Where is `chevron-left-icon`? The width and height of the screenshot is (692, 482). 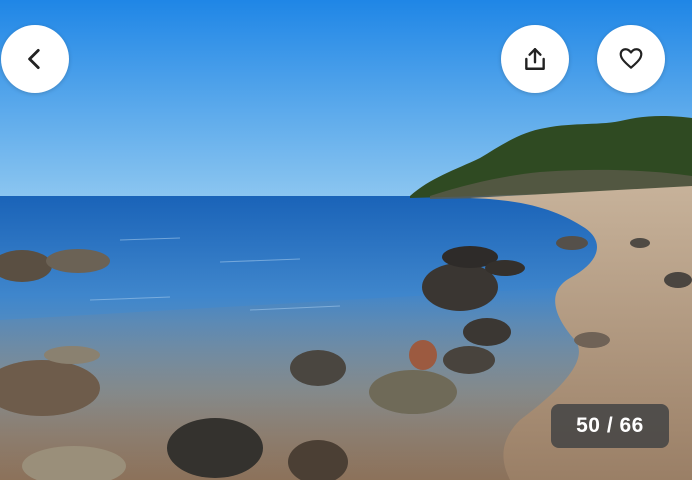
chevron-left-icon is located at coordinates (34, 59).